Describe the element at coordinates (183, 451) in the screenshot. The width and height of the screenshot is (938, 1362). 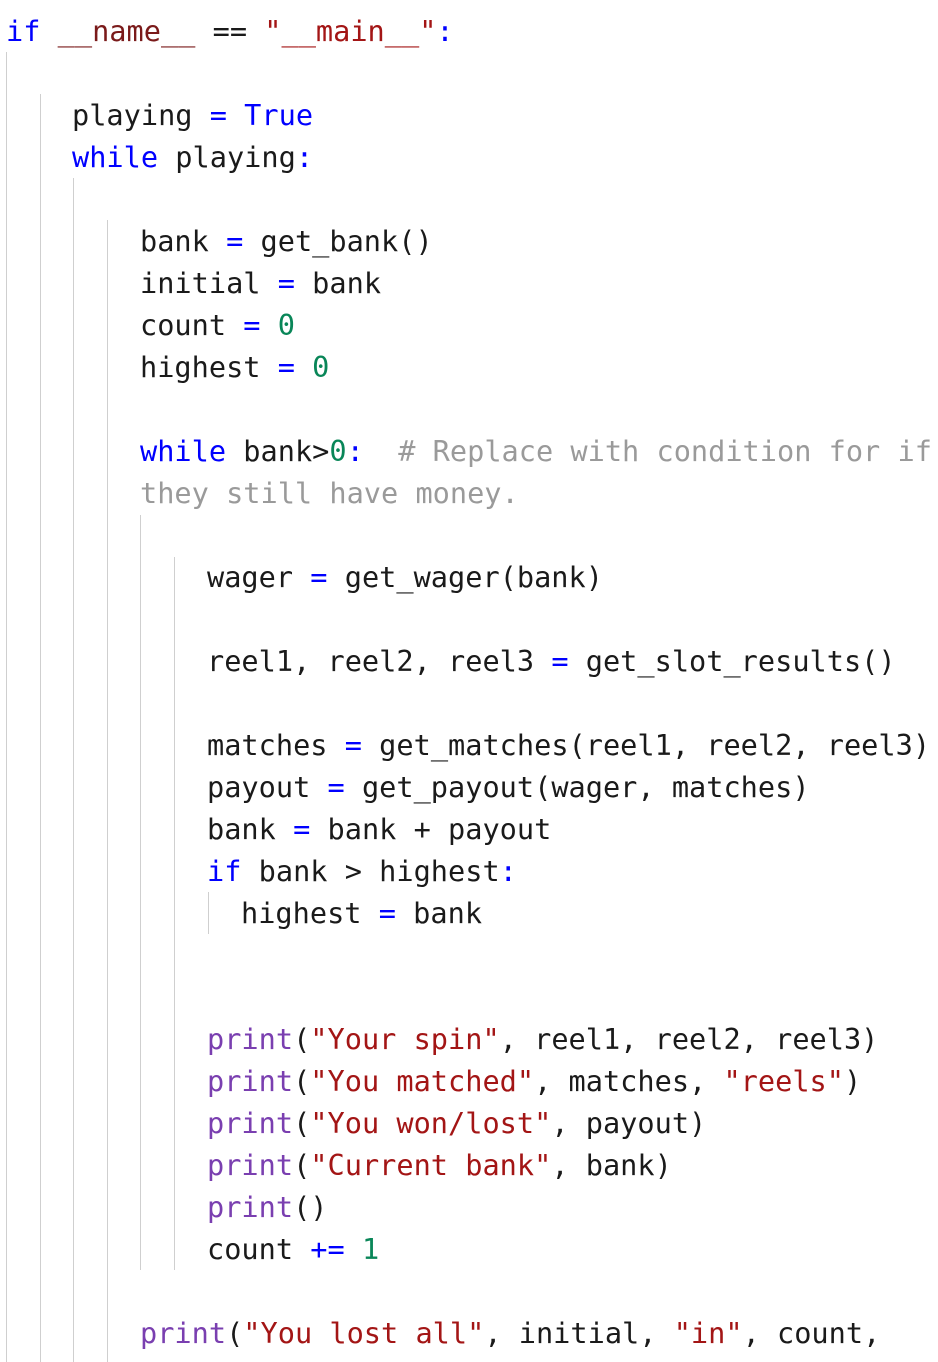
I see `code-token: while` at that location.